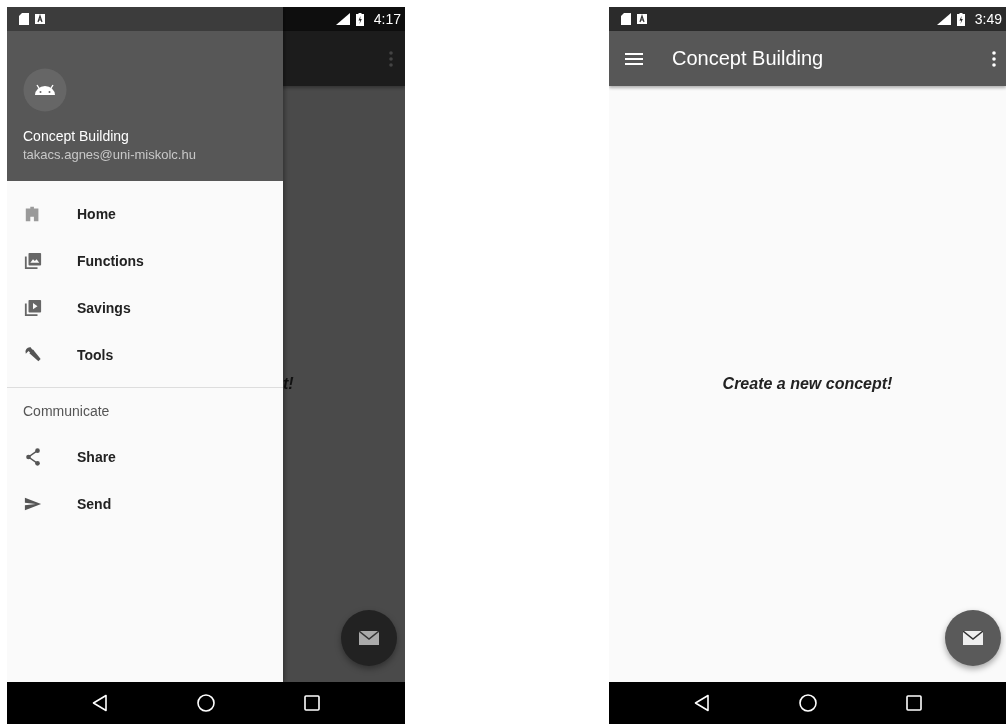  Describe the element at coordinates (807, 384) in the screenshot. I see `empty-state-message: Create a new concept!` at that location.